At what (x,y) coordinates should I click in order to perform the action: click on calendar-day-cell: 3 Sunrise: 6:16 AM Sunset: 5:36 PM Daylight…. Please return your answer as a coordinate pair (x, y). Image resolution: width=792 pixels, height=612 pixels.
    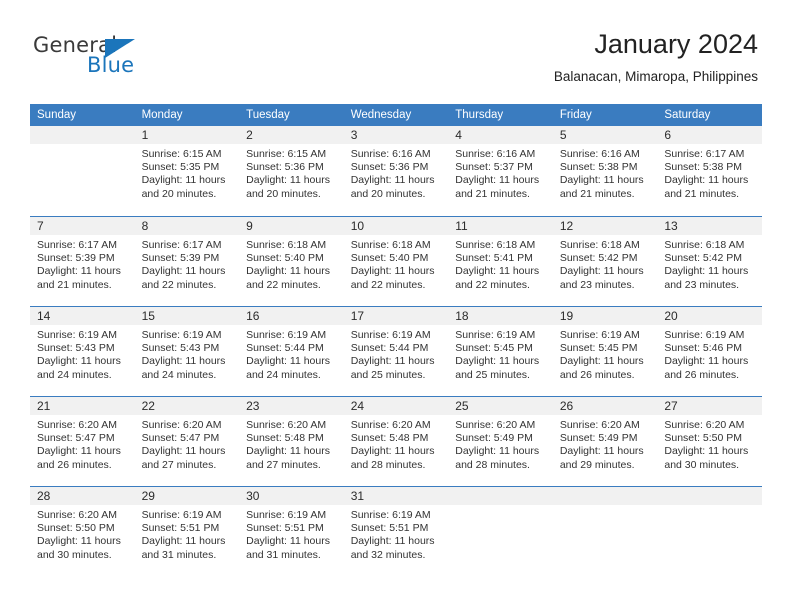
    Looking at the image, I should click on (396, 171).